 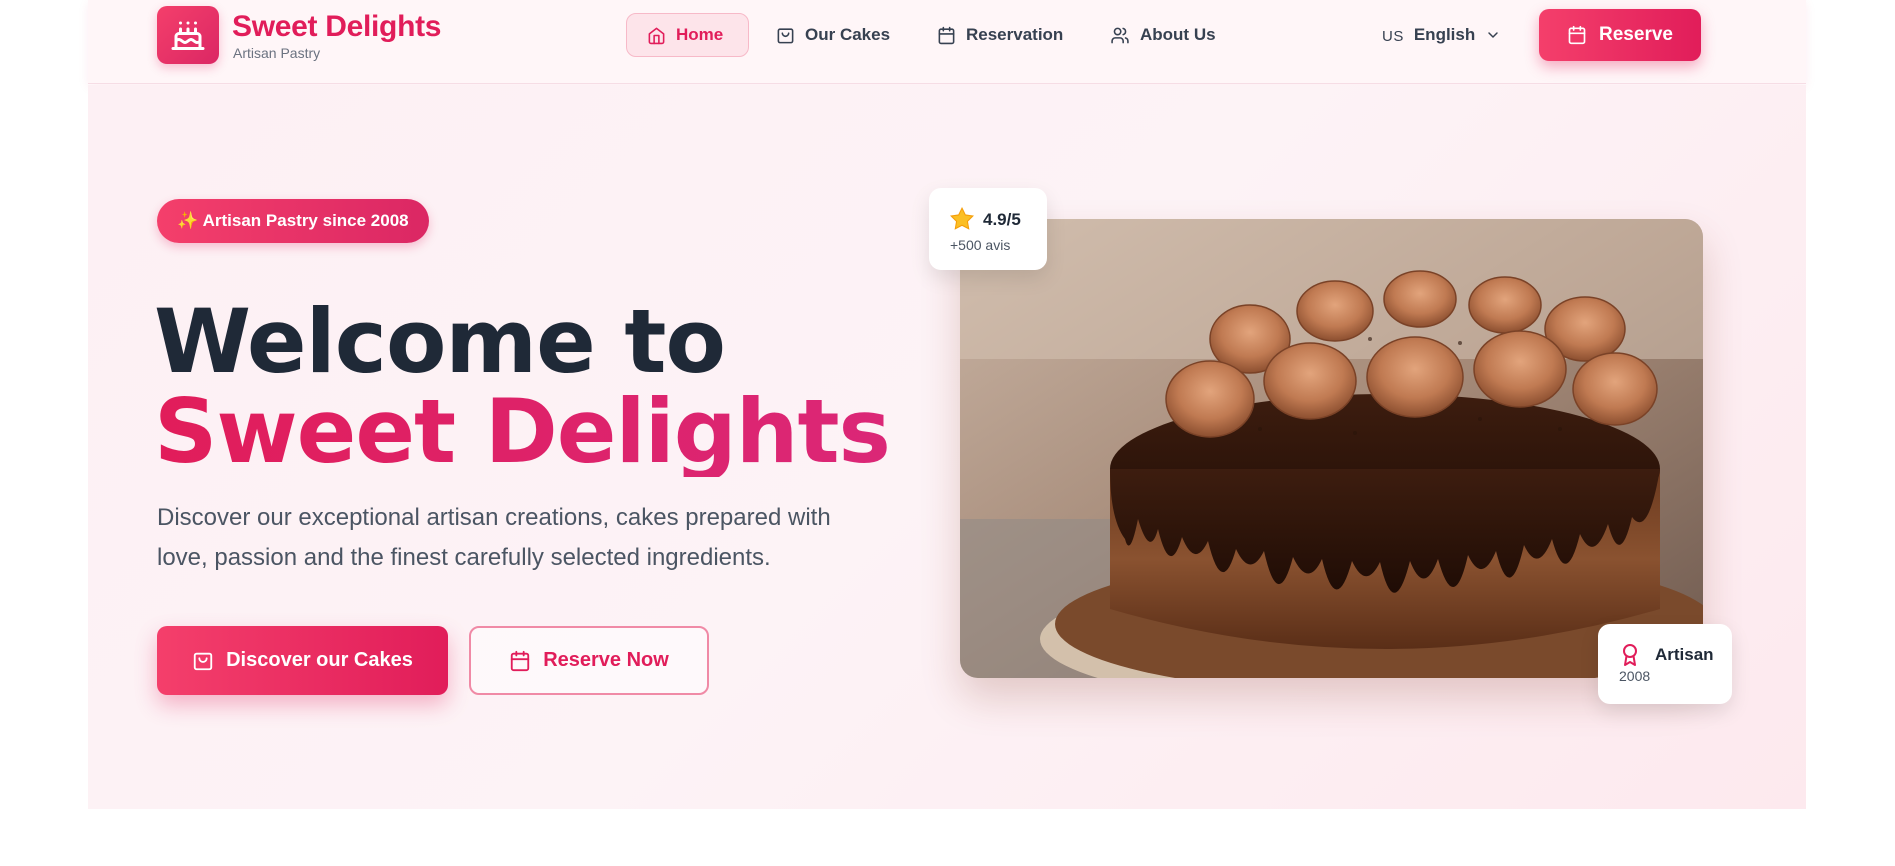 I want to click on nav-item-label: Reservation, so click(x=1015, y=34).